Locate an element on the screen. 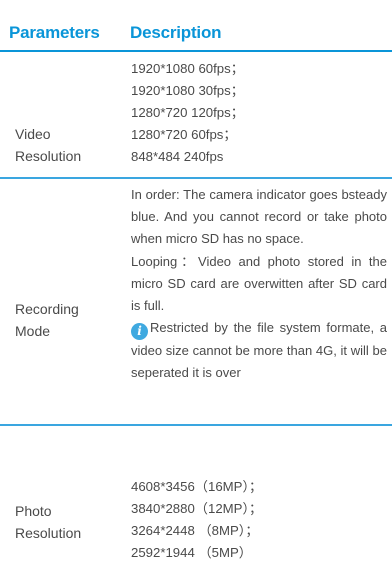 The width and height of the screenshot is (392, 569). value-line: 1920*1080 60fps； is located at coordinates (187, 68).